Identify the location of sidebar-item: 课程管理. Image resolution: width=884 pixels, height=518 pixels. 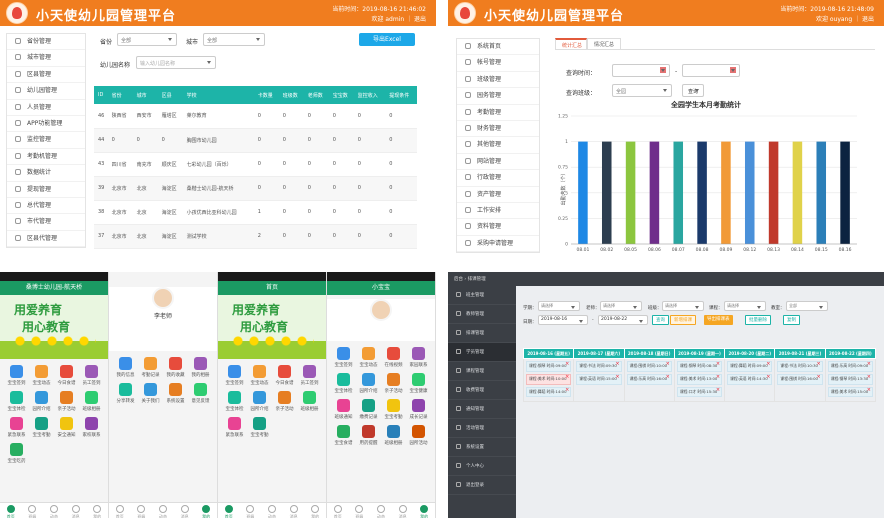
(482, 371).